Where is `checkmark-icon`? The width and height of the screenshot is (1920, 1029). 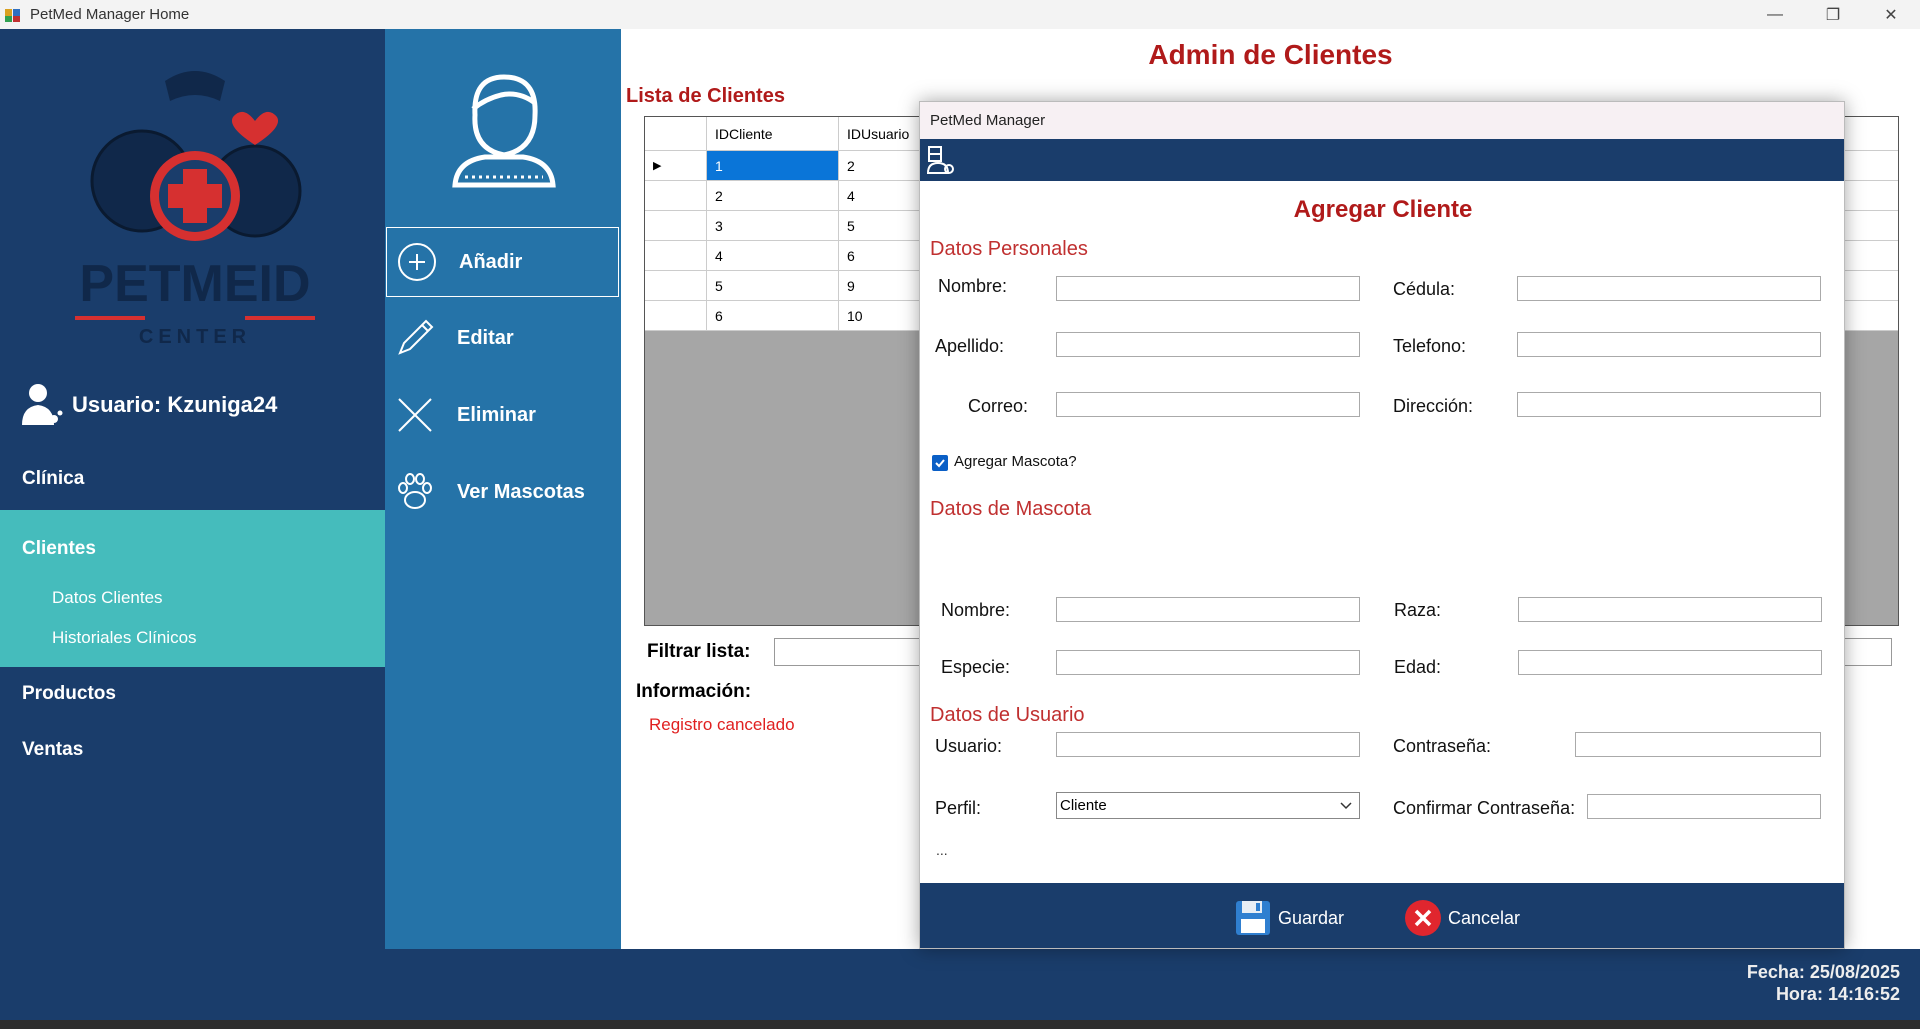
checkmark-icon is located at coordinates (940, 463).